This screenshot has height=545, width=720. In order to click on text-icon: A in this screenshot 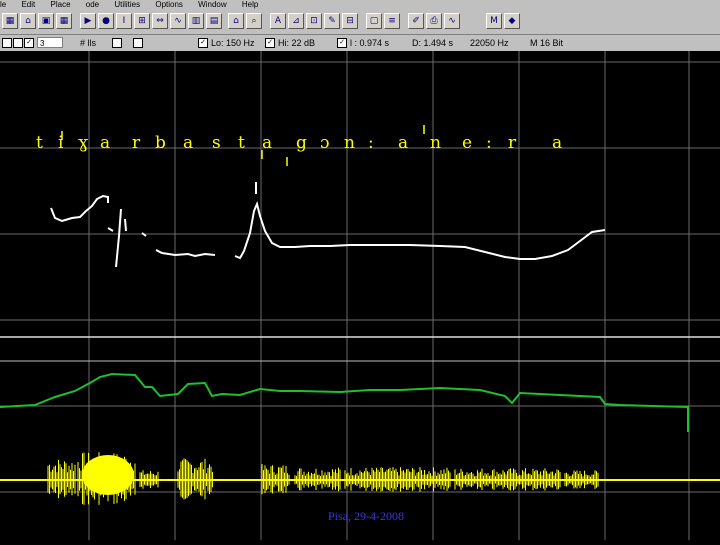, I will do `click(278, 21)`.